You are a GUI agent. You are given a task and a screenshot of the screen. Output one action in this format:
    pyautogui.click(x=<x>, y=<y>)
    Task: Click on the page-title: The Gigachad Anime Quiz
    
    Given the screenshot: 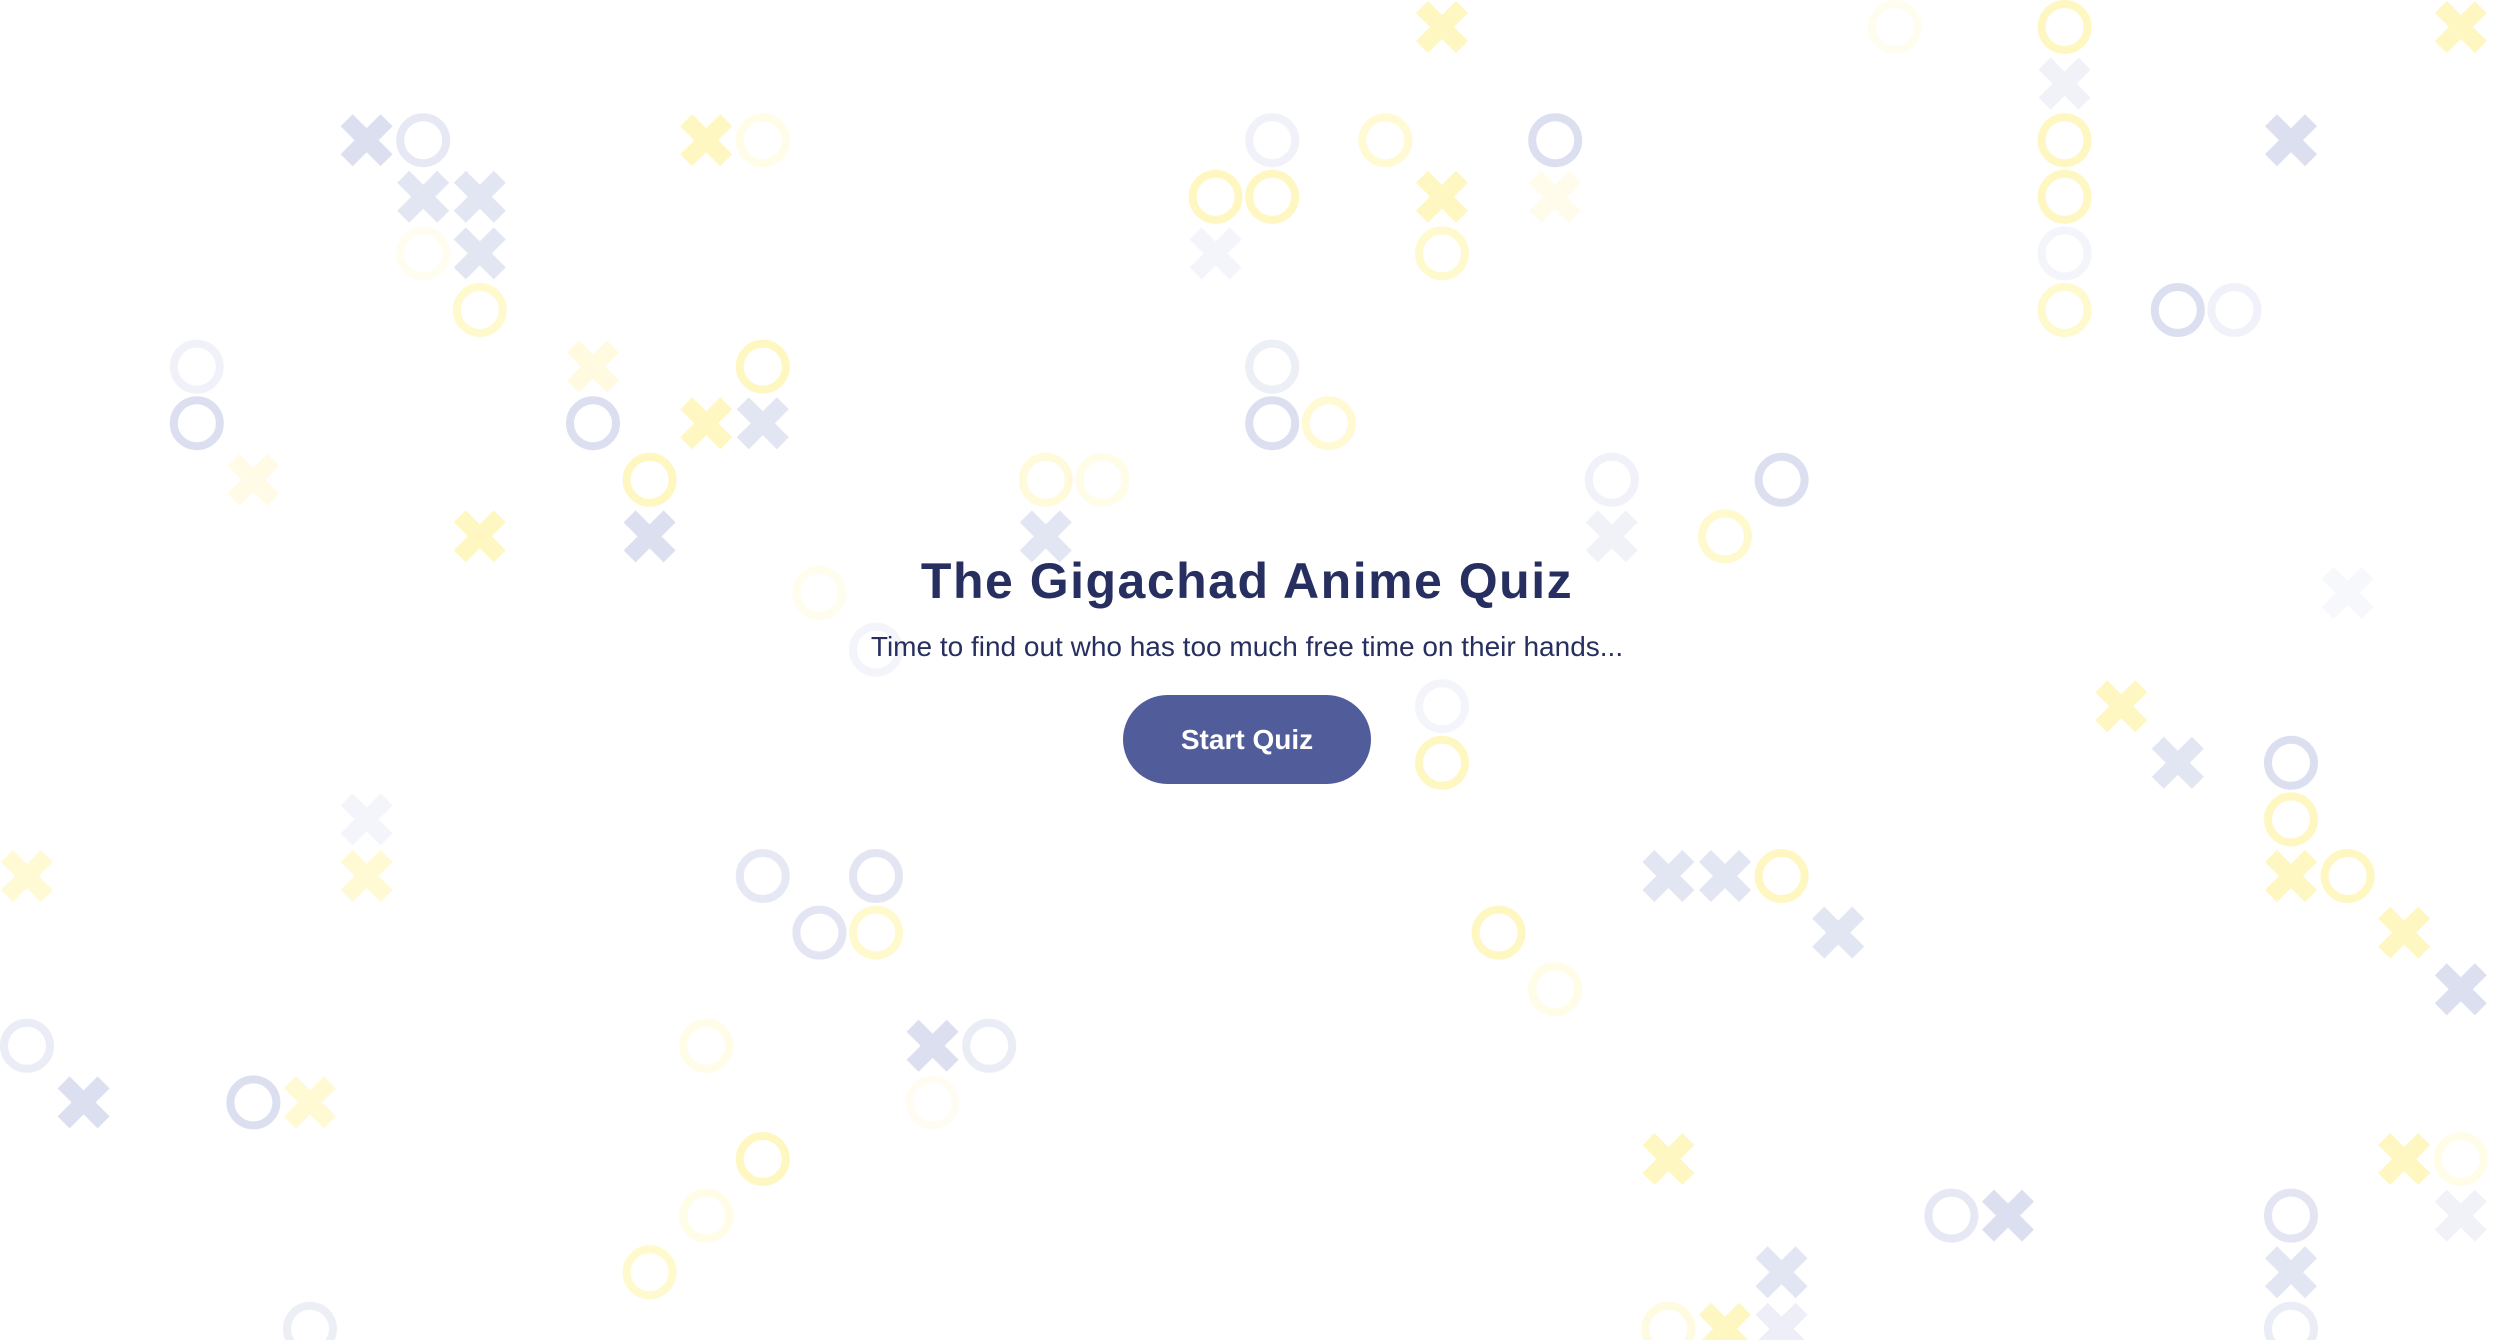 What is the action you would take?
    pyautogui.click(x=1247, y=581)
    